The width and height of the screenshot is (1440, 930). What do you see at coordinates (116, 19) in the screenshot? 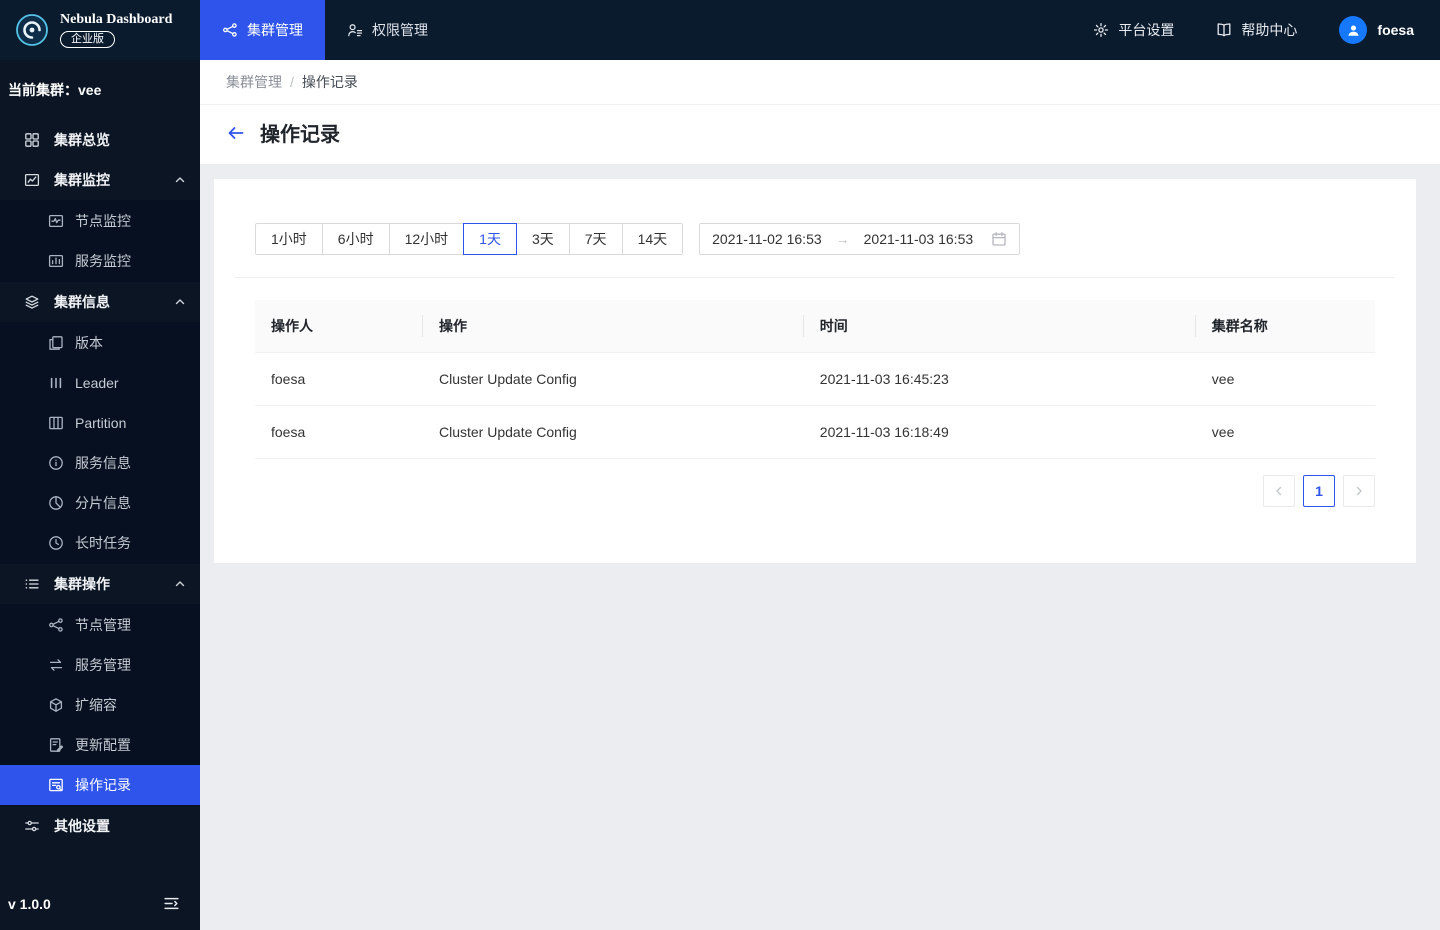
I see `brand-title: Nebula Dashboard` at bounding box center [116, 19].